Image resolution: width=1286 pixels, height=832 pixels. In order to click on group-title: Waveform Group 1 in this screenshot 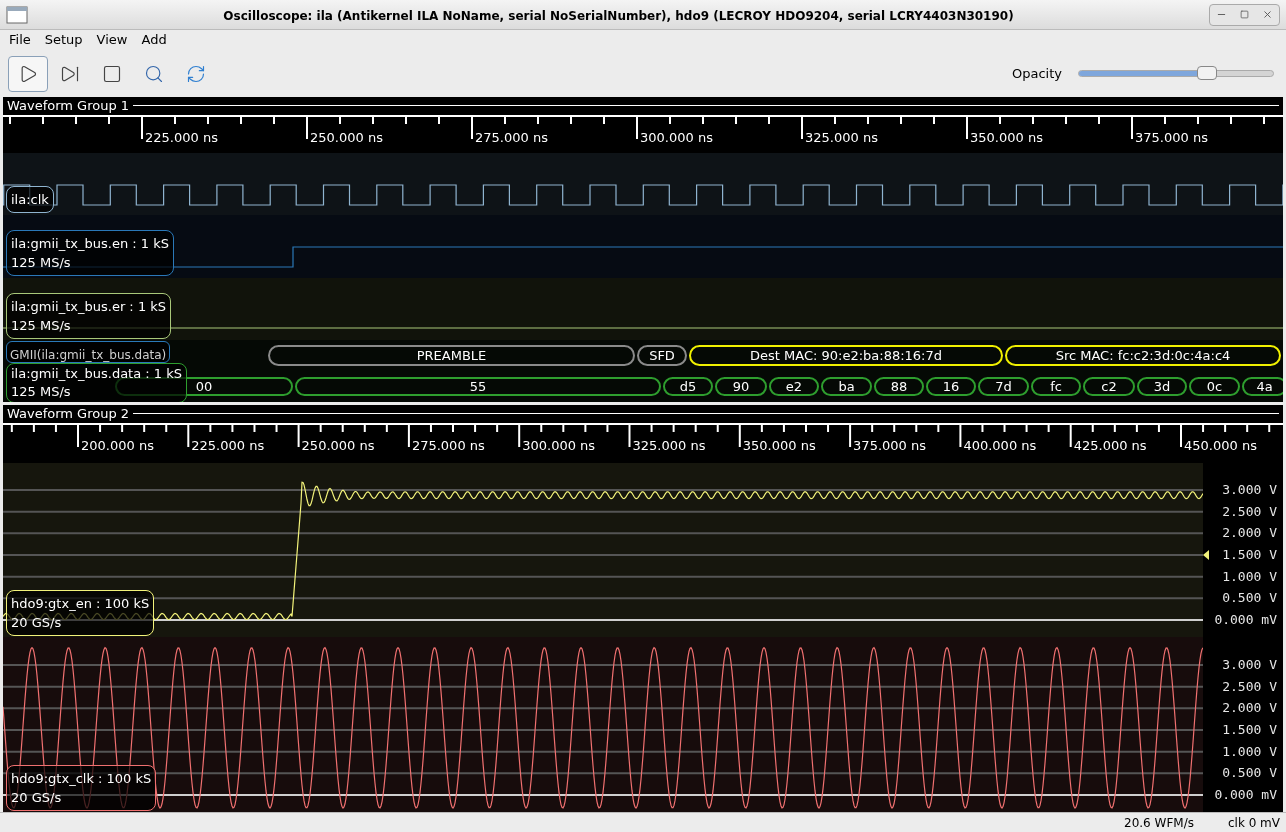, I will do `click(68, 105)`.